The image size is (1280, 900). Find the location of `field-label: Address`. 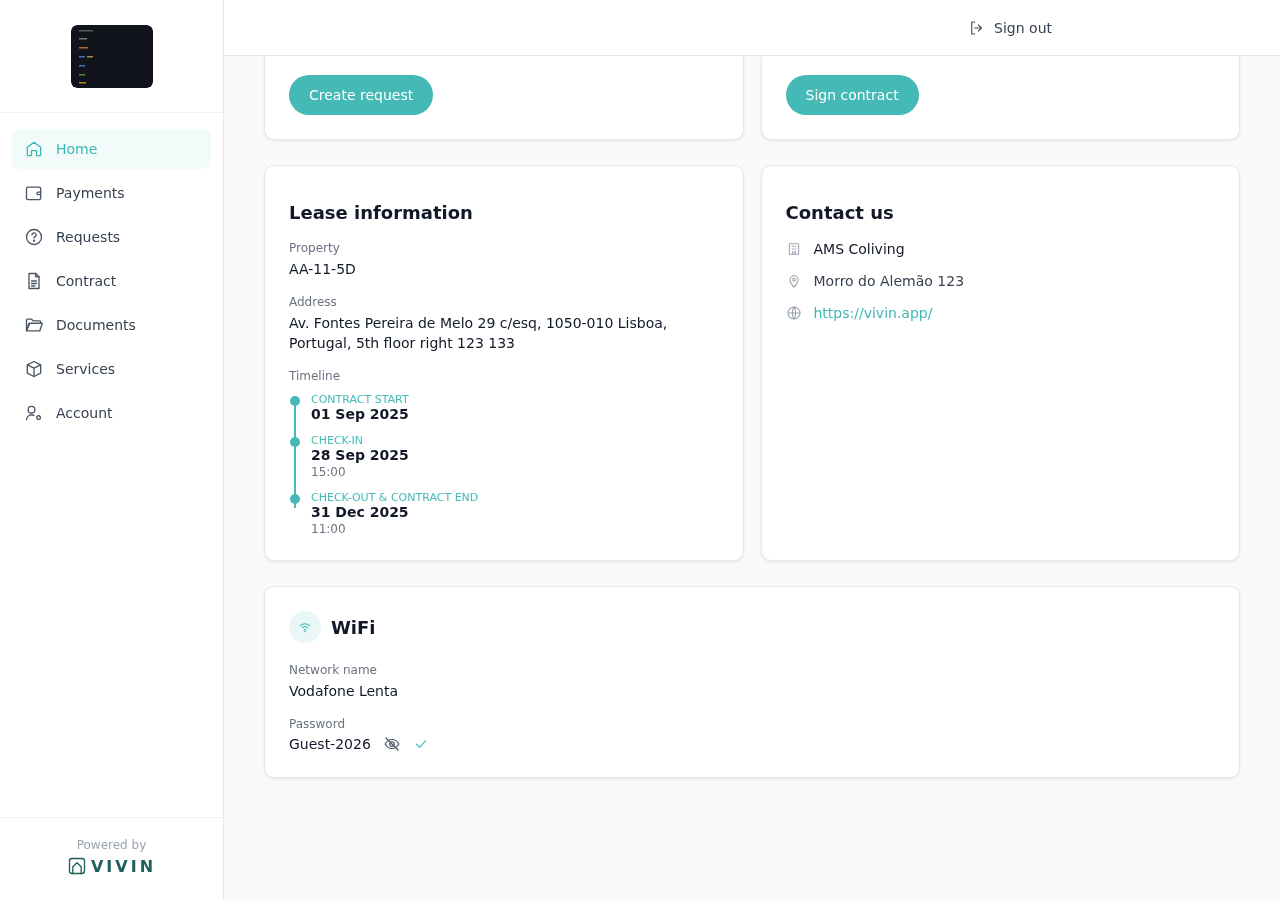

field-label: Address is located at coordinates (313, 302).